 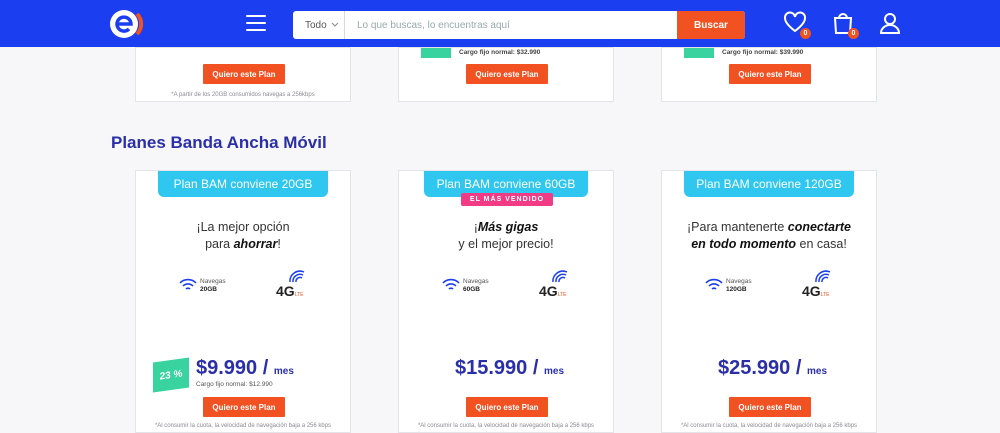 What do you see at coordinates (279, 244) in the screenshot?
I see `headline-text: !` at bounding box center [279, 244].